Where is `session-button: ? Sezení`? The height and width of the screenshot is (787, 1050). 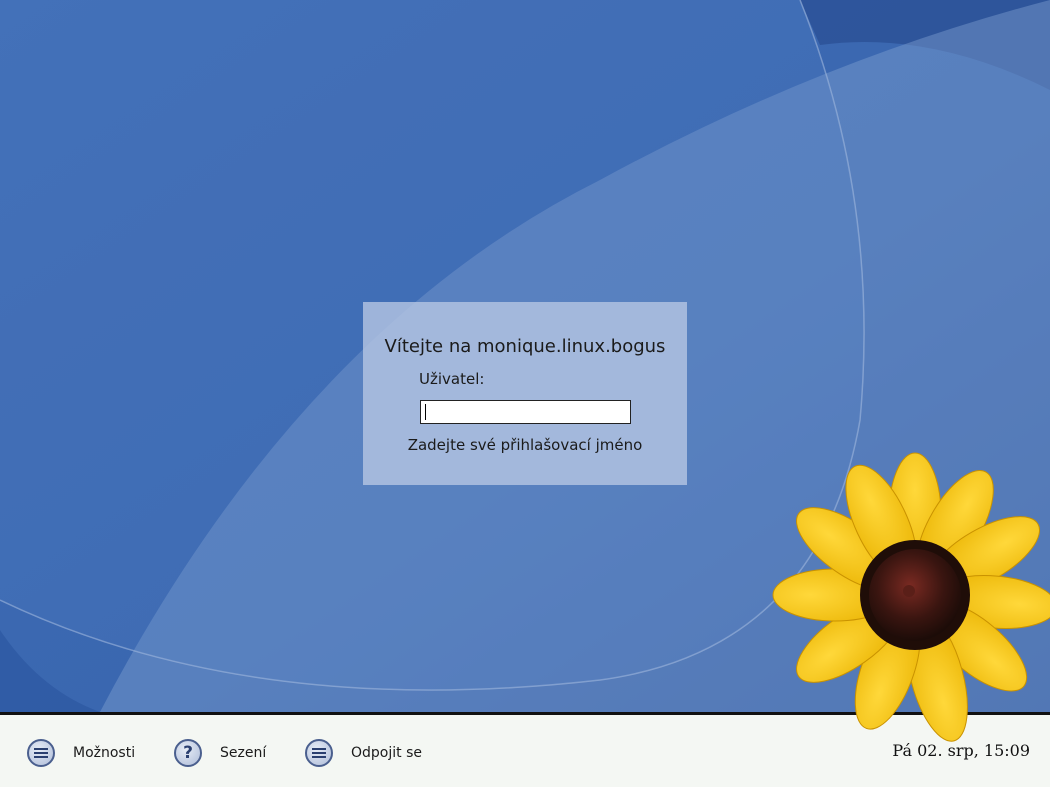
session-button: ? Sezení is located at coordinates (220, 753).